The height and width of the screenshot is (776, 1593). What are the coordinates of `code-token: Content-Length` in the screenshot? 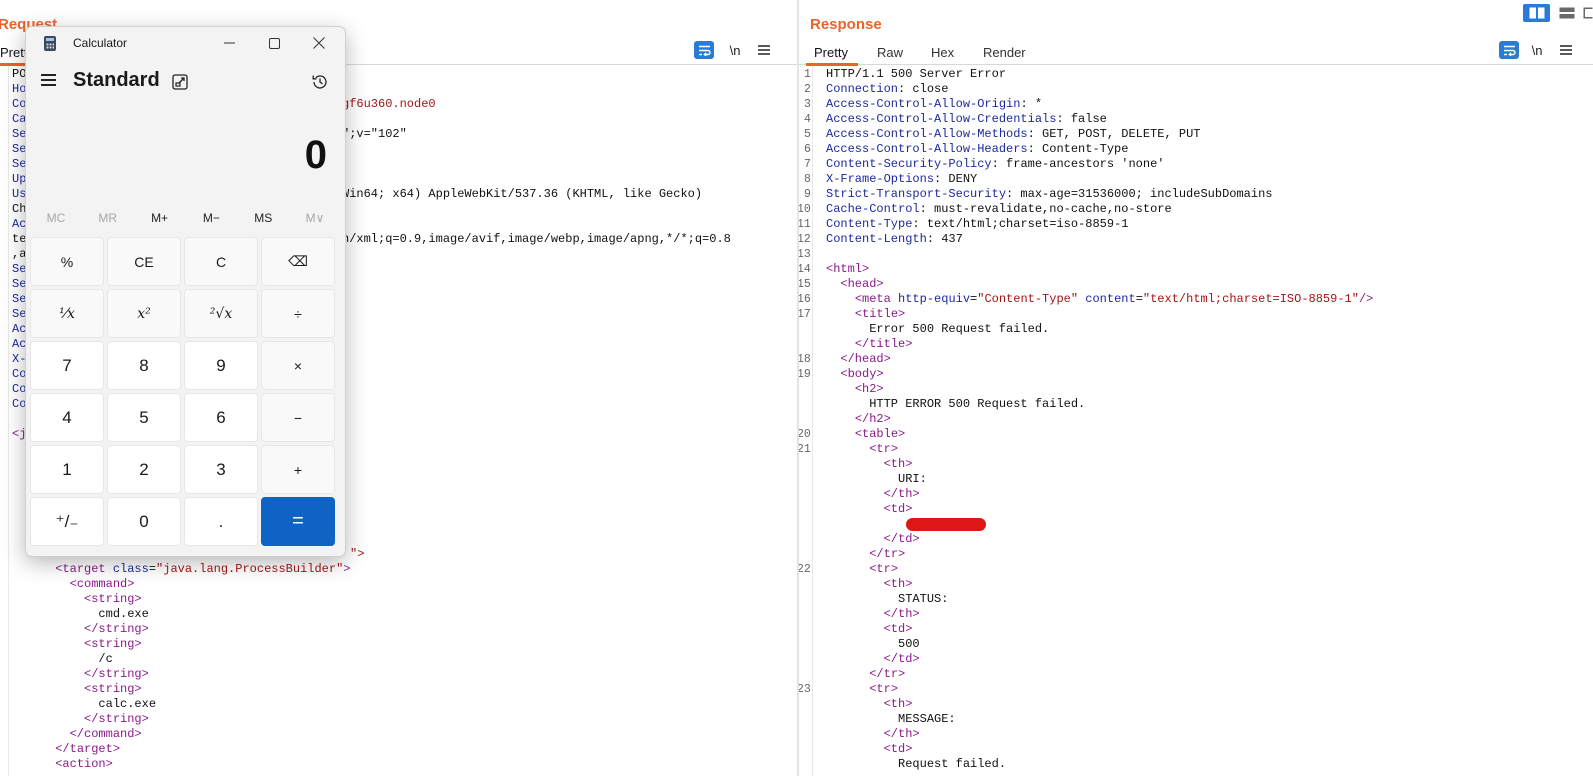 It's located at (876, 239).